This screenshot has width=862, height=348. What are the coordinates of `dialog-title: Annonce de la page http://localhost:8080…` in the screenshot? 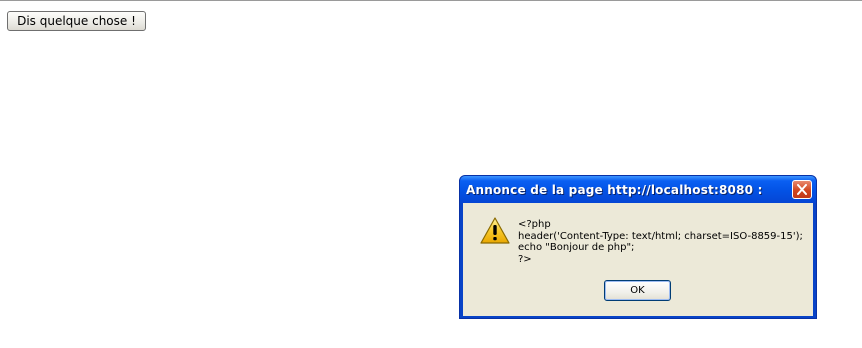 It's located at (614, 190).